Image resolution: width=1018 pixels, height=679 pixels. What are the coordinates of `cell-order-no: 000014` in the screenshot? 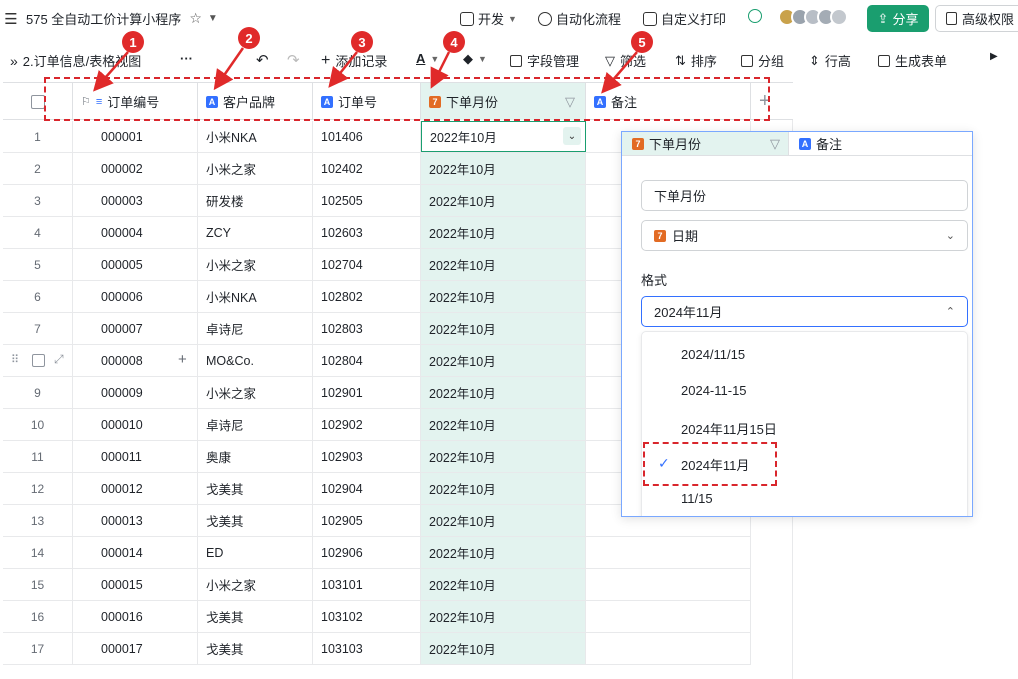 It's located at (135, 552).